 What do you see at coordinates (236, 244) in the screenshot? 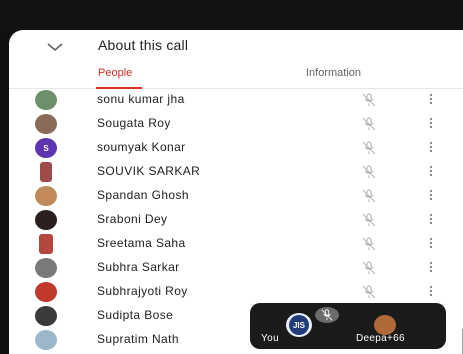
I see `participant-row: Sreetama Saha` at bounding box center [236, 244].